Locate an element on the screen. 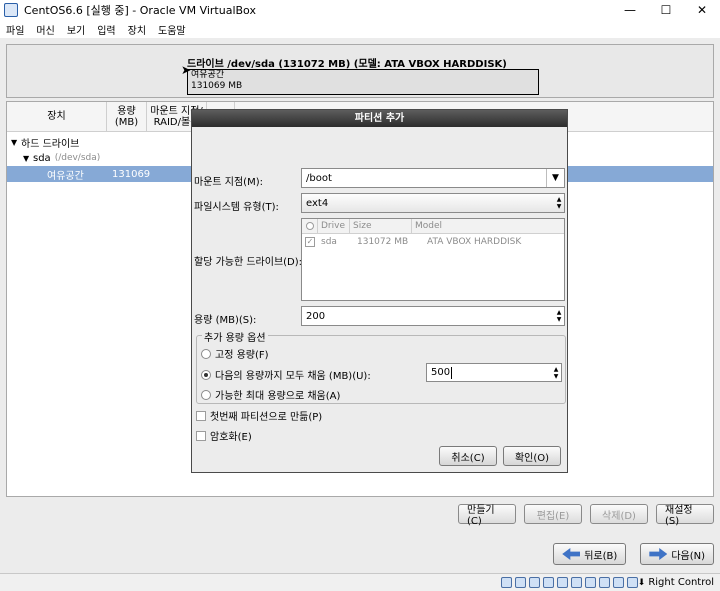 Image resolution: width=720 pixels, height=591 pixels. drive-checkbox: ✓ is located at coordinates (310, 242).